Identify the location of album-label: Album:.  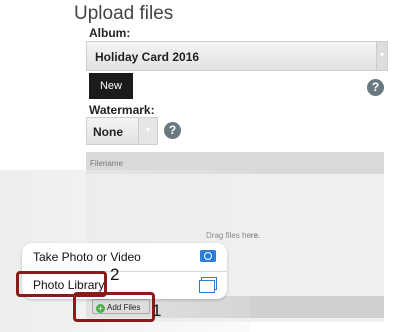
(110, 33).